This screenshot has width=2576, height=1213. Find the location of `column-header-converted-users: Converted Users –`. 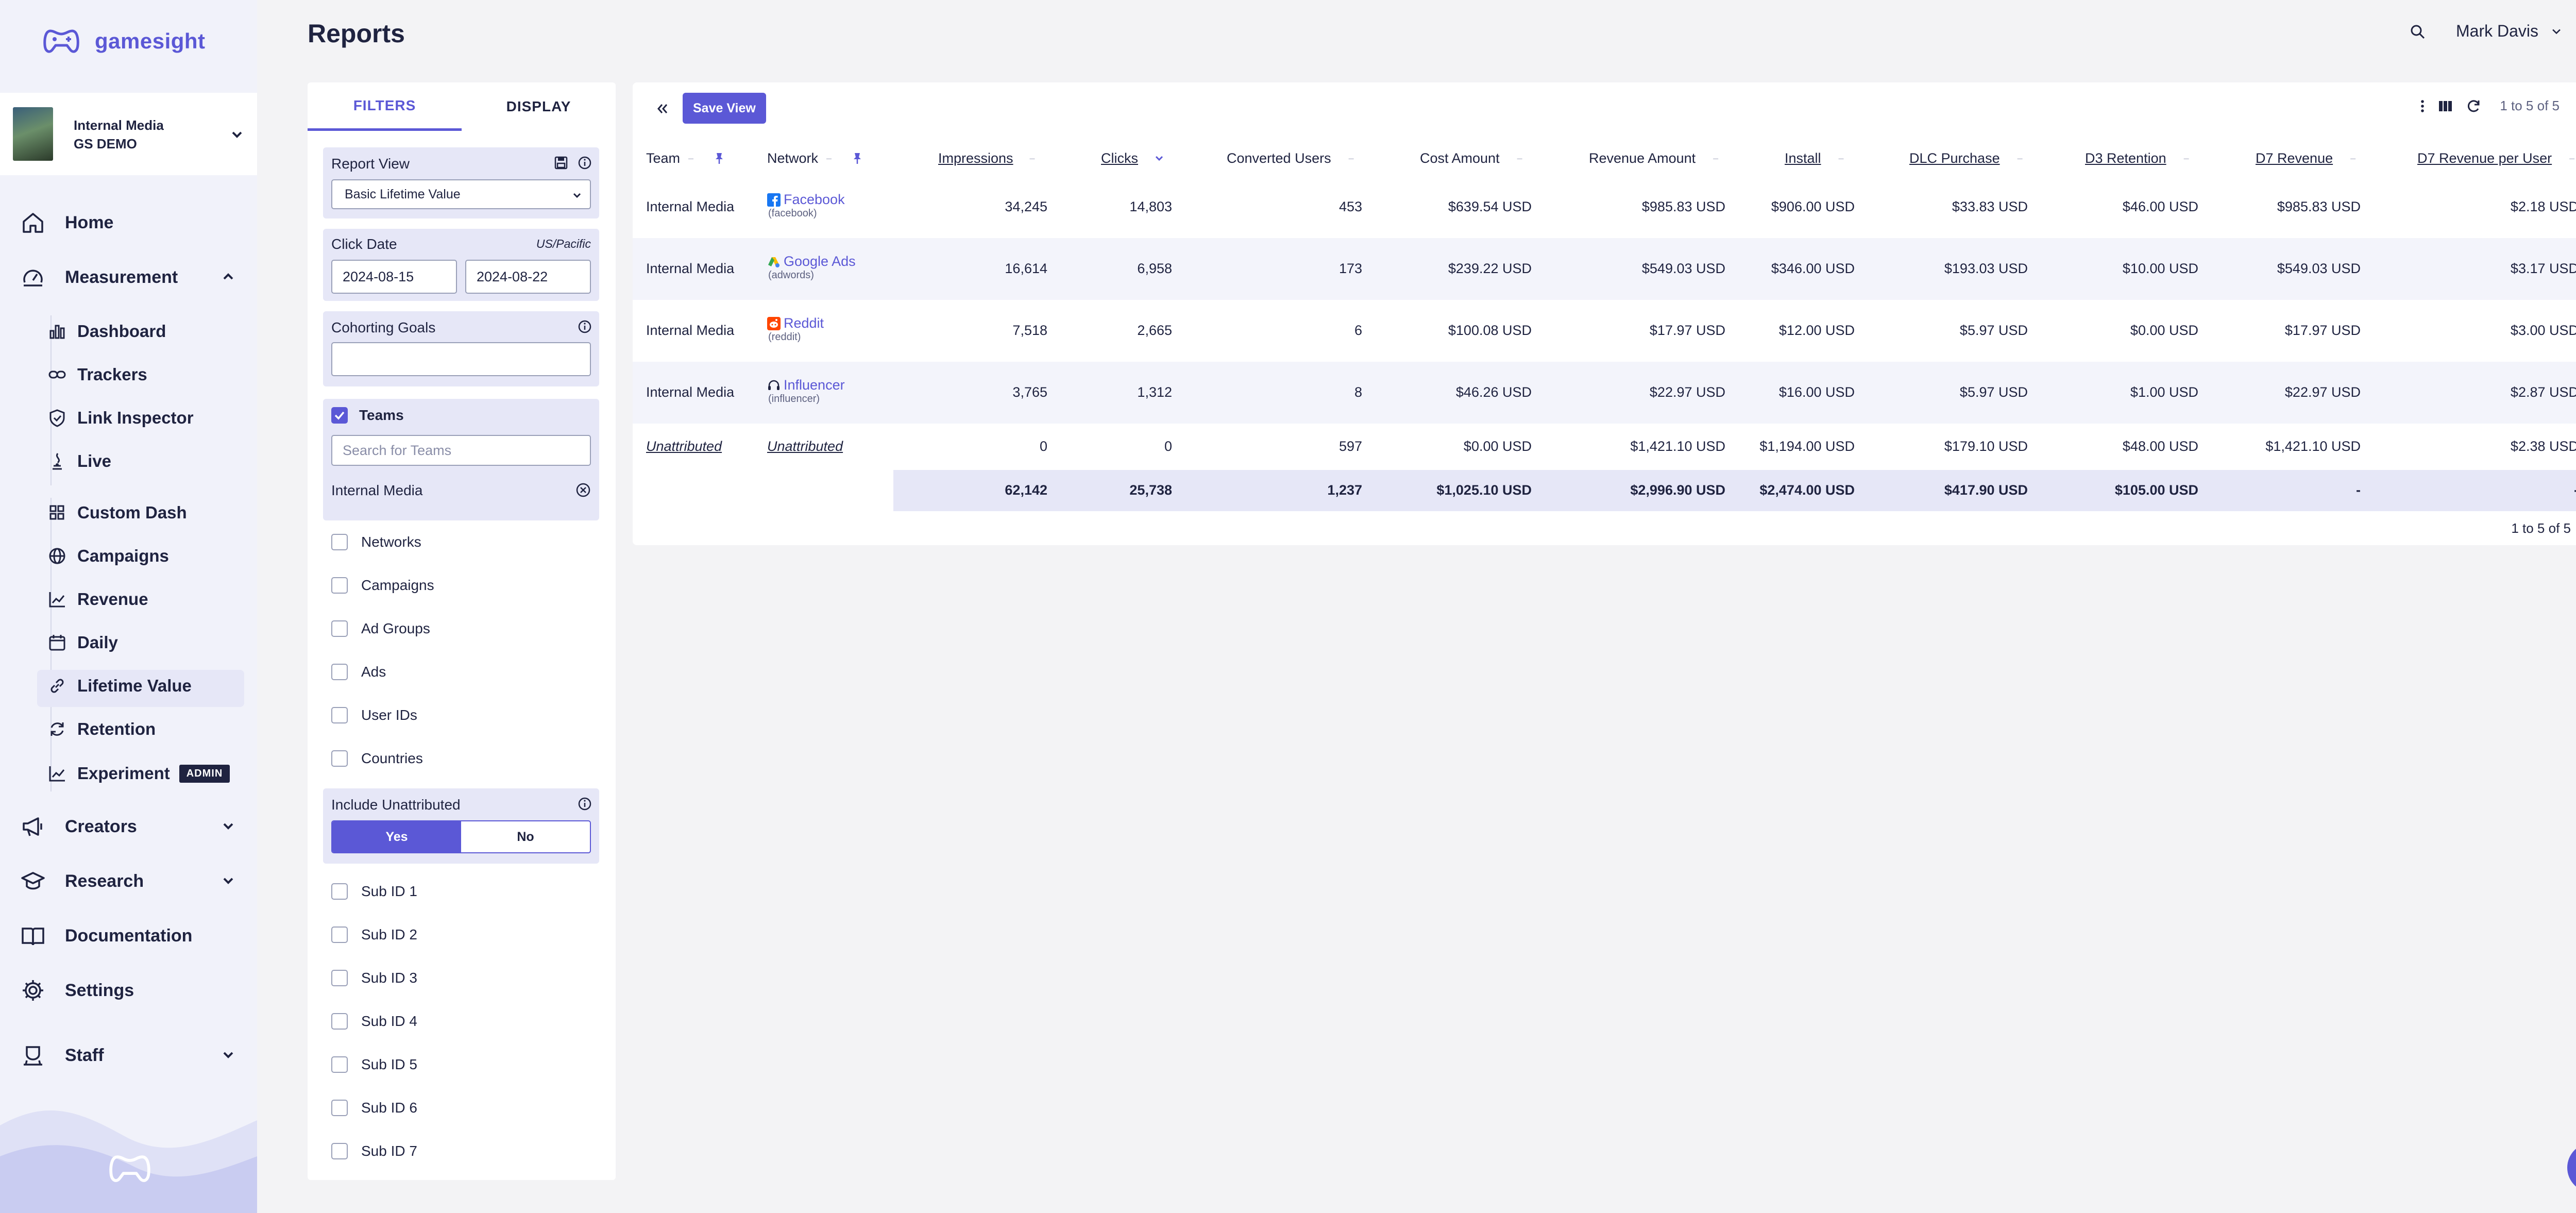

column-header-converted-users: Converted Users – is located at coordinates (1290, 158).